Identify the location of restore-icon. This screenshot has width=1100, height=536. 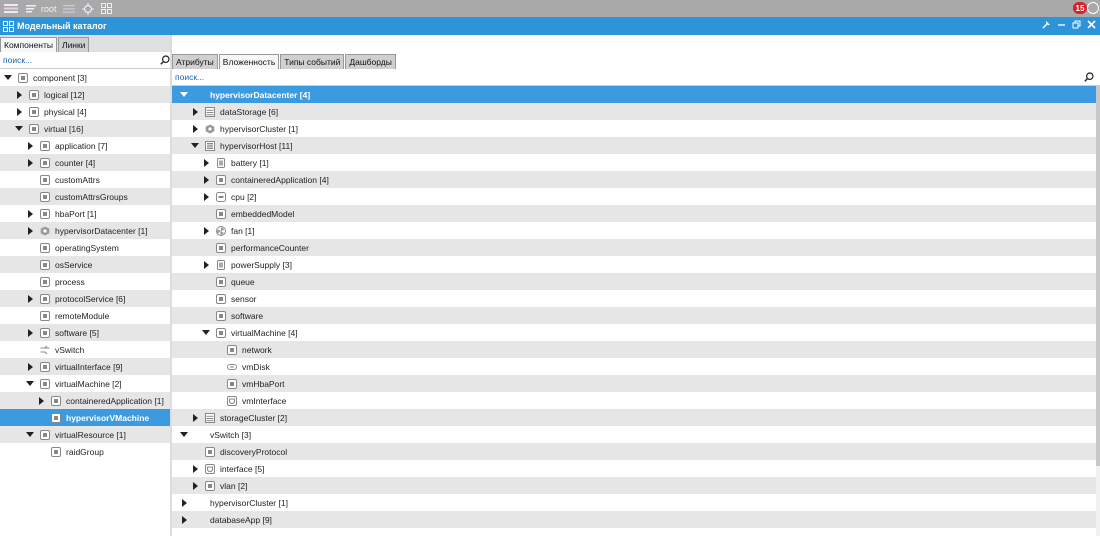
(1076, 26).